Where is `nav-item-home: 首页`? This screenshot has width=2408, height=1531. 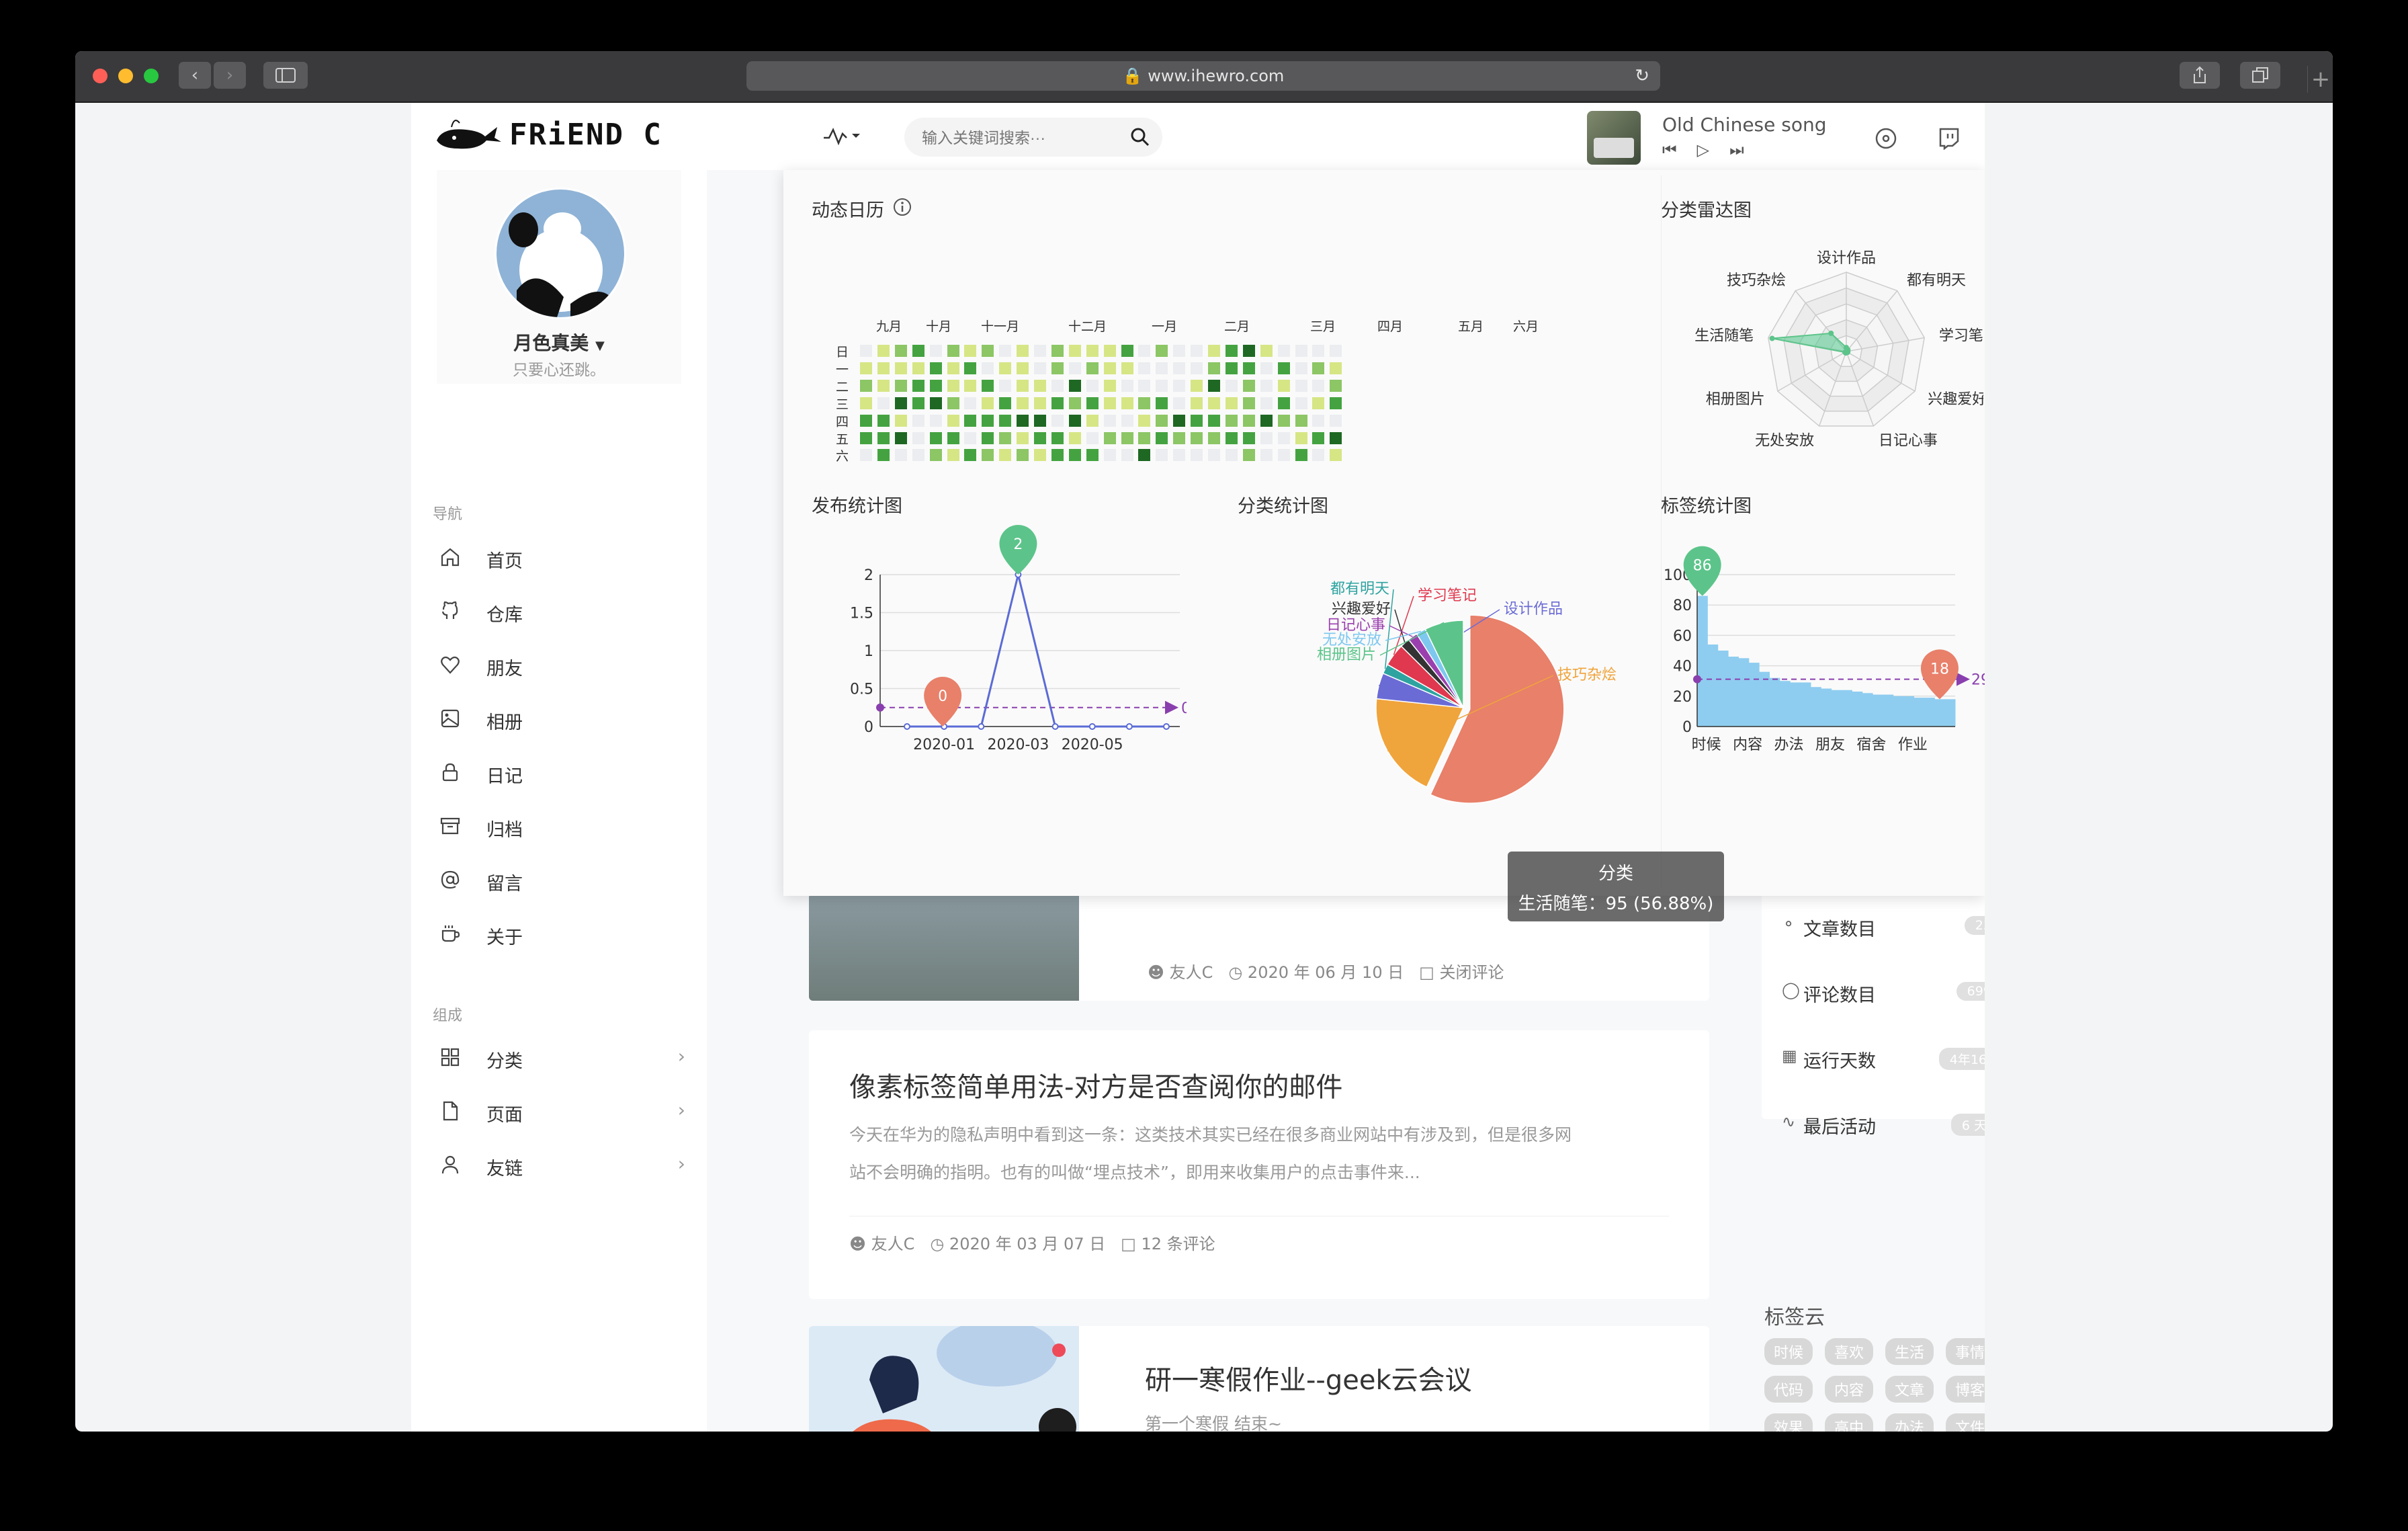 nav-item-home: 首页 is located at coordinates (564, 557).